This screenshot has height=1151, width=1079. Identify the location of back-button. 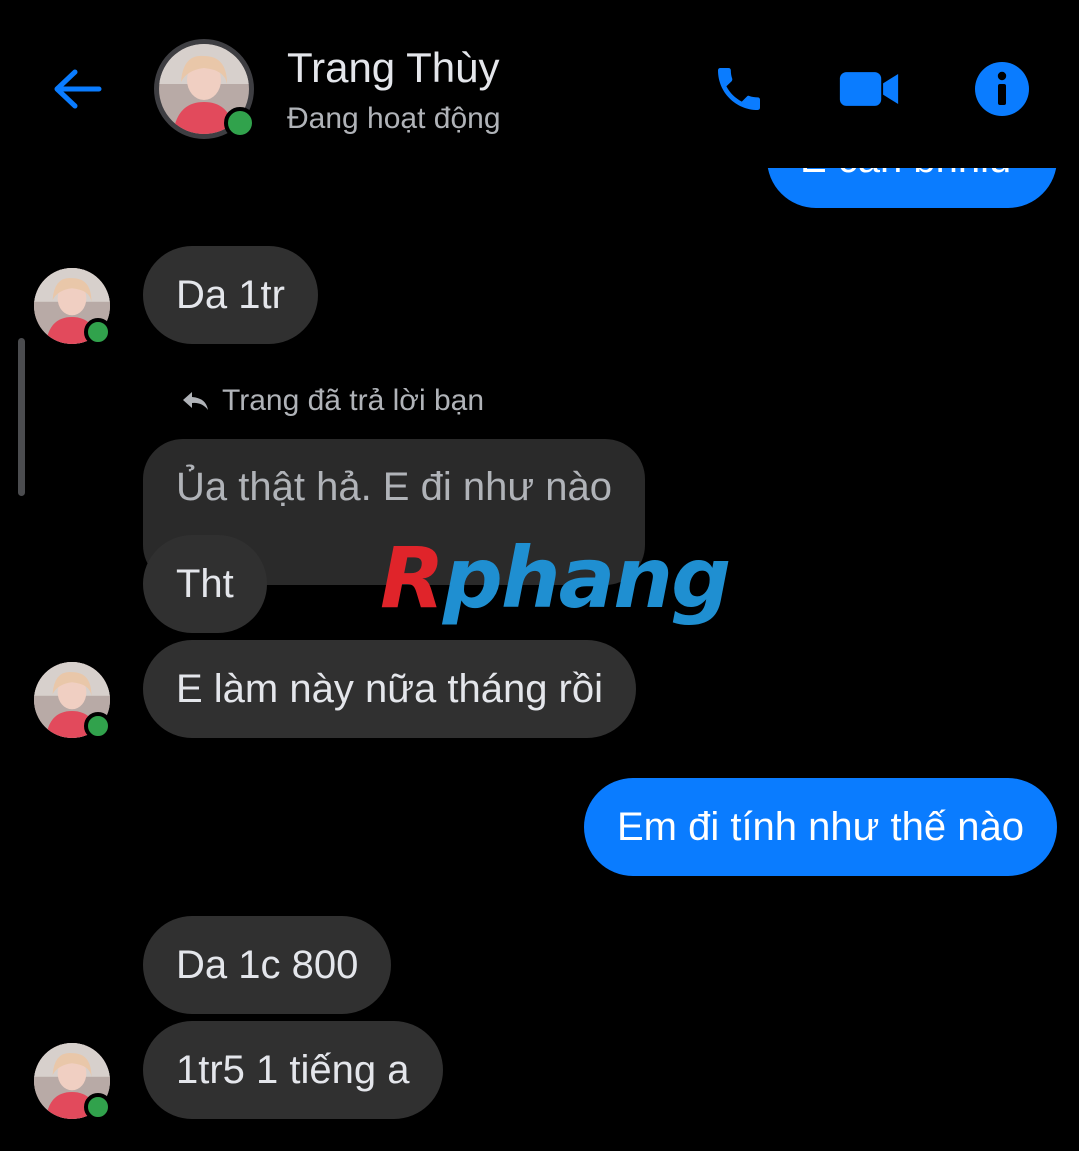
(77, 89).